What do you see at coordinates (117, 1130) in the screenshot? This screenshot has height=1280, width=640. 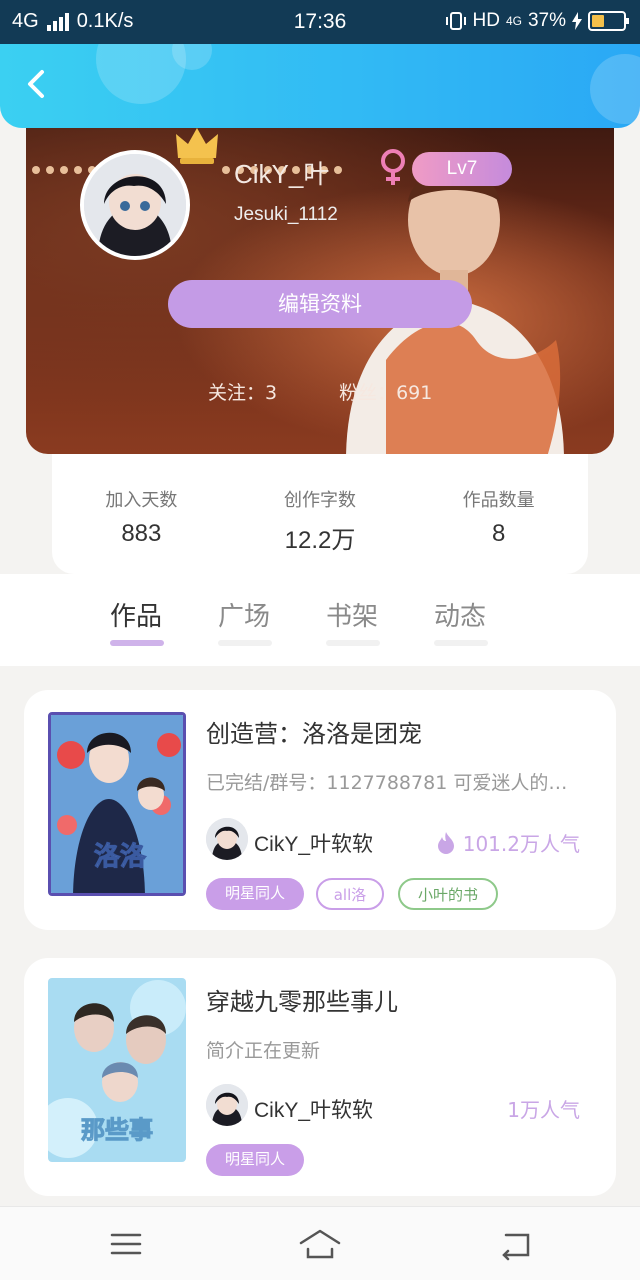 I see `svg-text: 那些事` at bounding box center [117, 1130].